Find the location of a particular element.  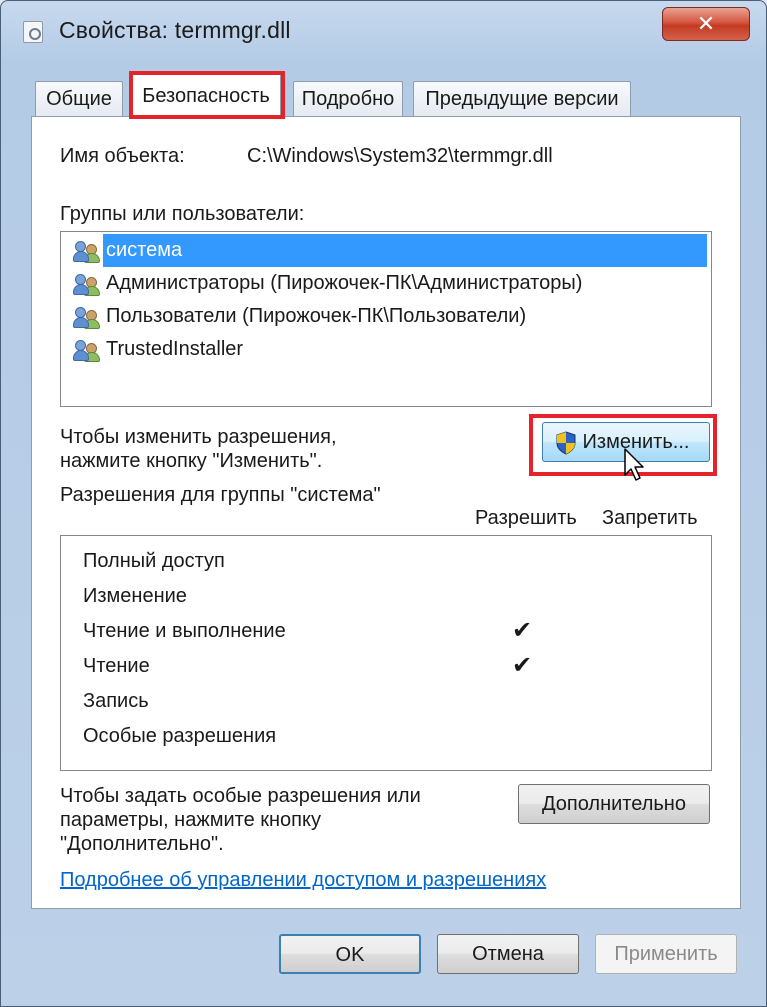

permission-name: Чтение и выполнение is located at coordinates (184, 631).